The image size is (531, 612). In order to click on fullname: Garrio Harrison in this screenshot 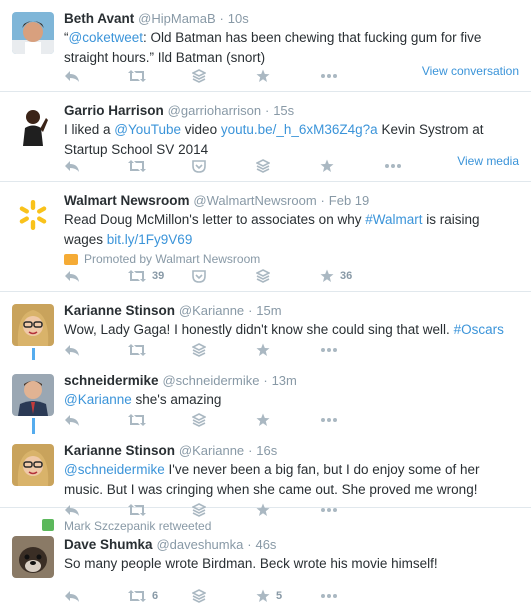, I will do `click(114, 110)`.